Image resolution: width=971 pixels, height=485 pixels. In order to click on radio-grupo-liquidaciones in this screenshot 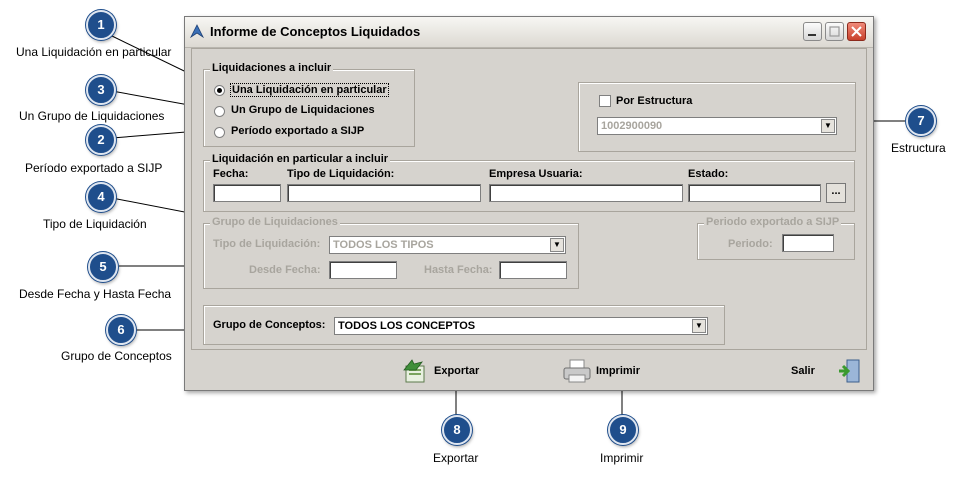, I will do `click(219, 111)`.